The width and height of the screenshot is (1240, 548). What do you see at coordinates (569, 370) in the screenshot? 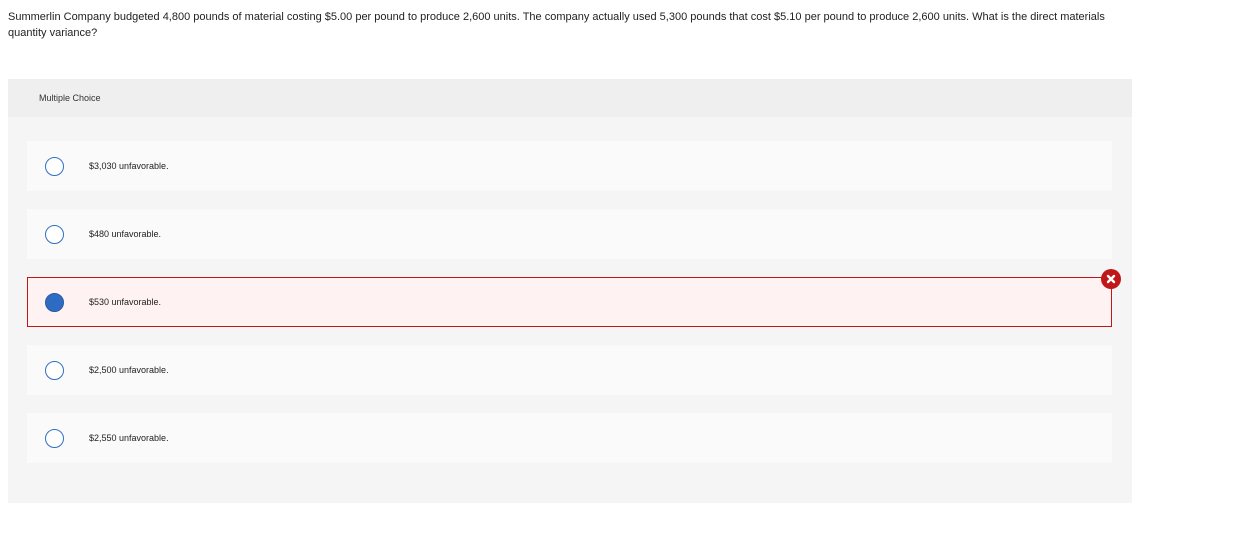
I see `choice-option-4: $2,500 unfavorable.` at bounding box center [569, 370].